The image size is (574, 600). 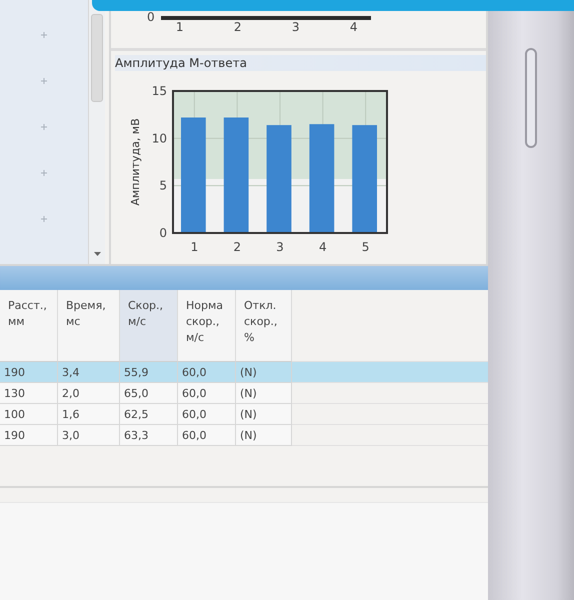 What do you see at coordinates (89, 435) in the screenshot?
I see `table-cell: 3,0` at bounding box center [89, 435].